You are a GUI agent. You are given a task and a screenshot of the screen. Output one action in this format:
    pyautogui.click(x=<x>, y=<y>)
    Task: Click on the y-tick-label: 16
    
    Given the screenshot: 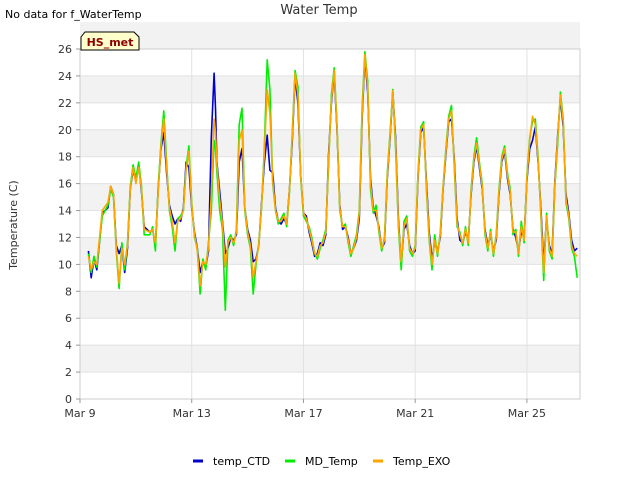 What is the action you would take?
    pyautogui.click(x=65, y=184)
    